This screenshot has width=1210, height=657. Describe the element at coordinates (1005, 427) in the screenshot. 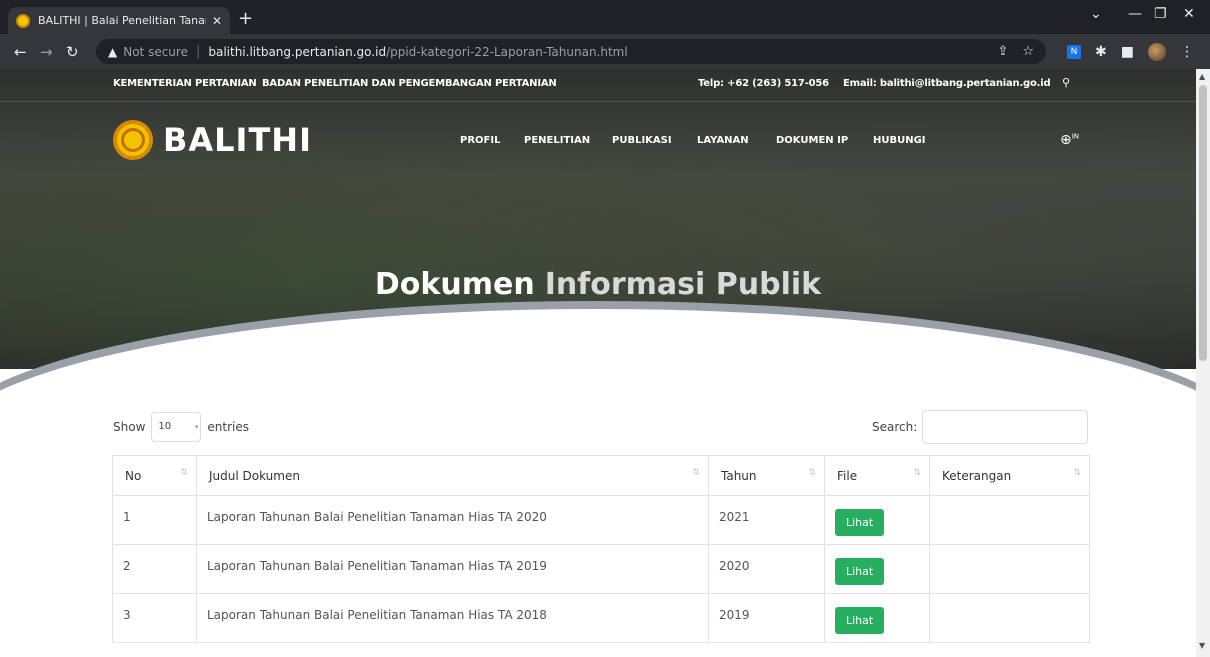

I see `search-input` at that location.